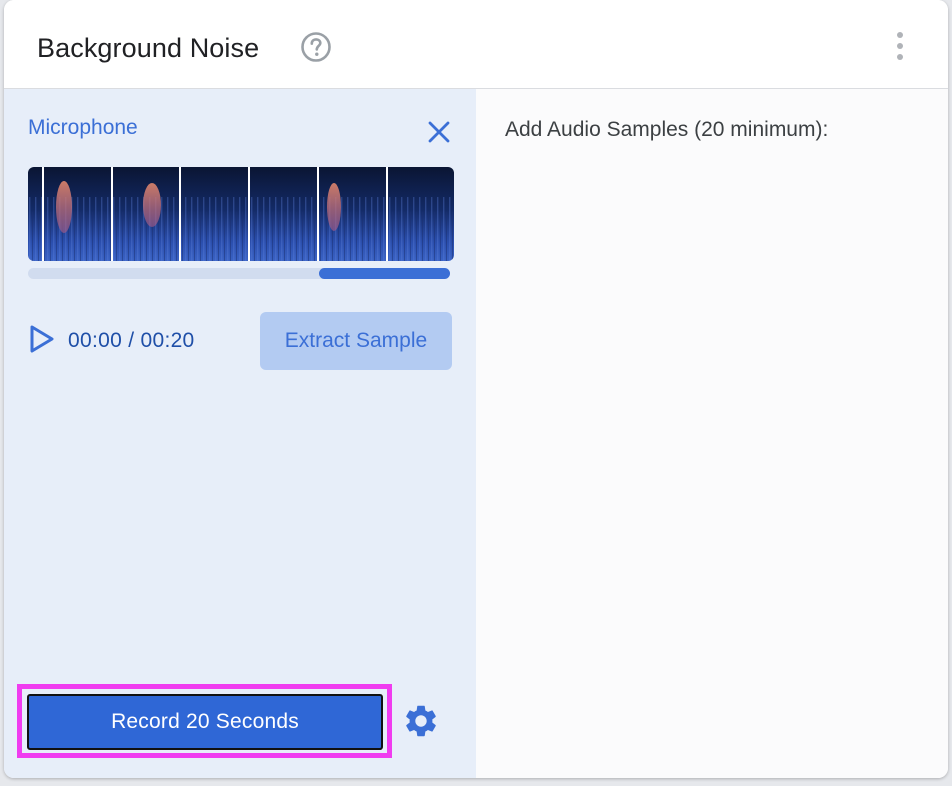  I want to click on play-icon, so click(42, 339).